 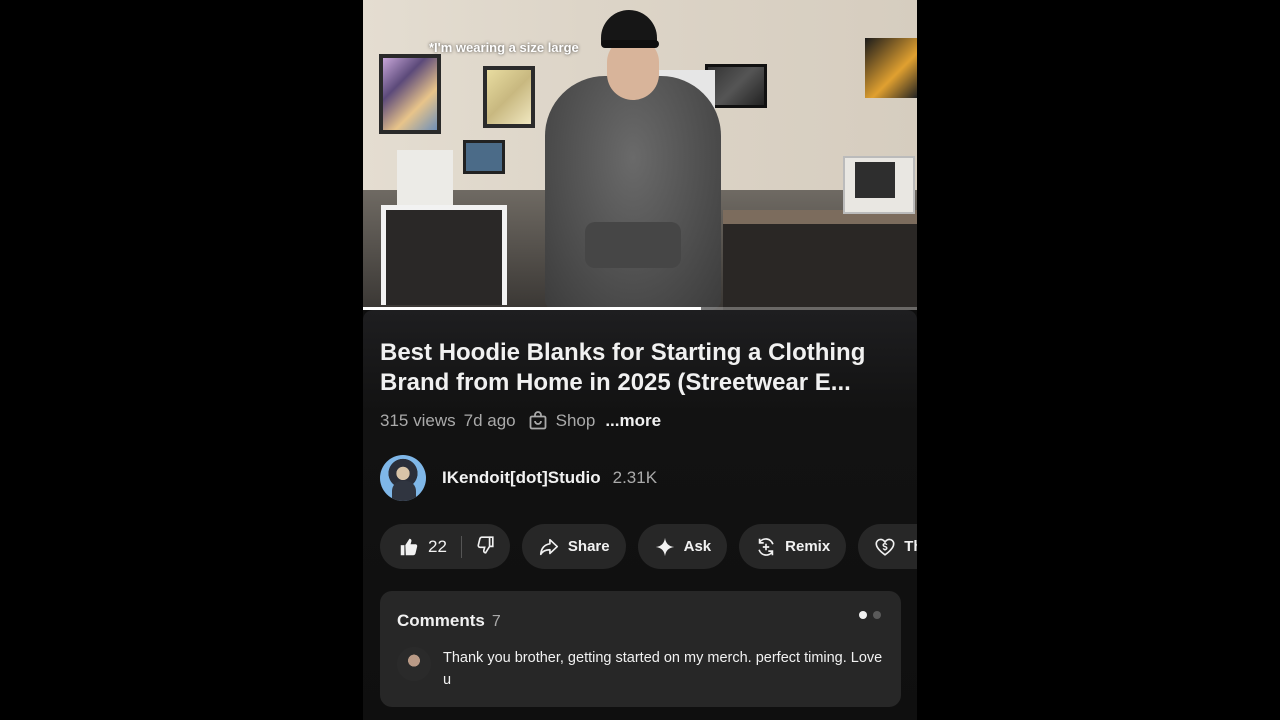 I want to click on share-button: Share, so click(x=573, y=546).